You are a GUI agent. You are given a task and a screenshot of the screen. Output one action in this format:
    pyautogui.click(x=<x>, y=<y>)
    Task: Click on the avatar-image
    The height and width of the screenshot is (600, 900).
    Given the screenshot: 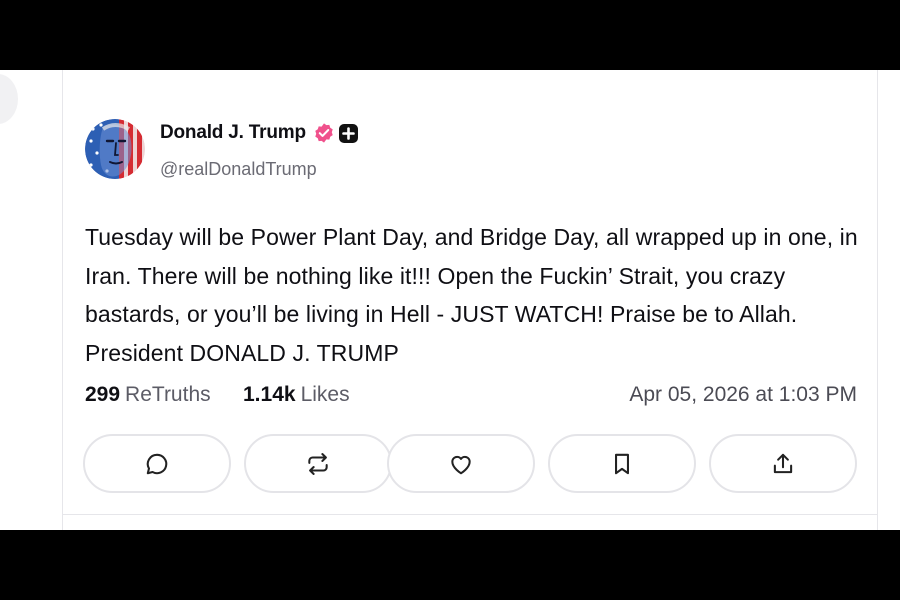 What is the action you would take?
    pyautogui.click(x=115, y=149)
    